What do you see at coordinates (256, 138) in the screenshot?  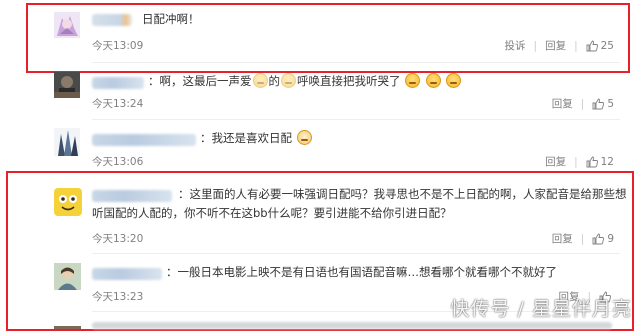 I see `comment-text: ：我还是喜欢日配` at bounding box center [256, 138].